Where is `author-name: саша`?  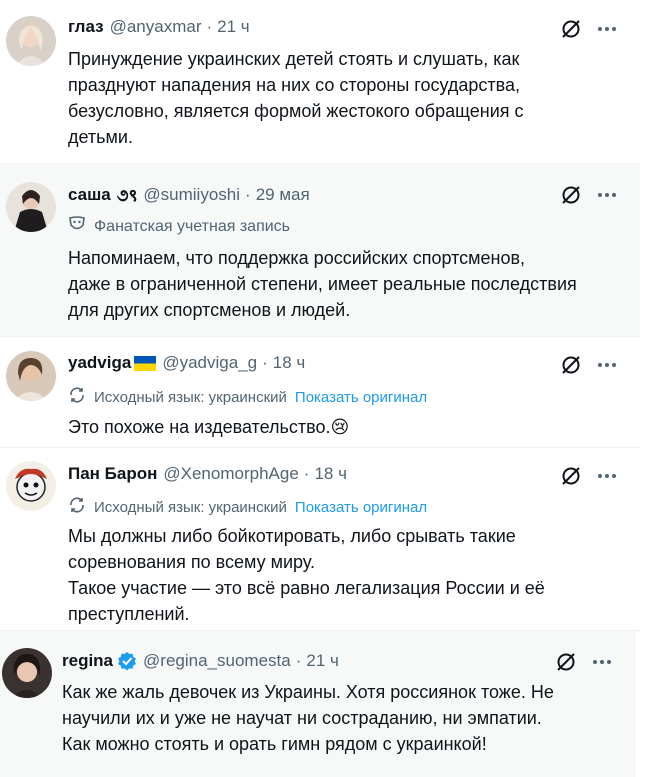 author-name: саша is located at coordinates (89, 195).